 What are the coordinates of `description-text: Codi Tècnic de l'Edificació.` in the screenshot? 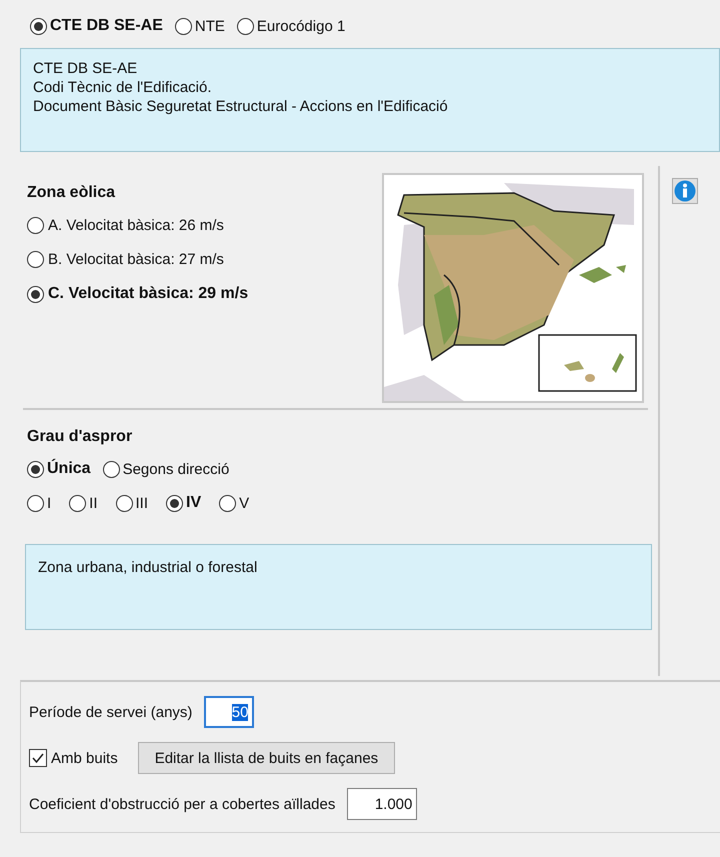 It's located at (123, 87).